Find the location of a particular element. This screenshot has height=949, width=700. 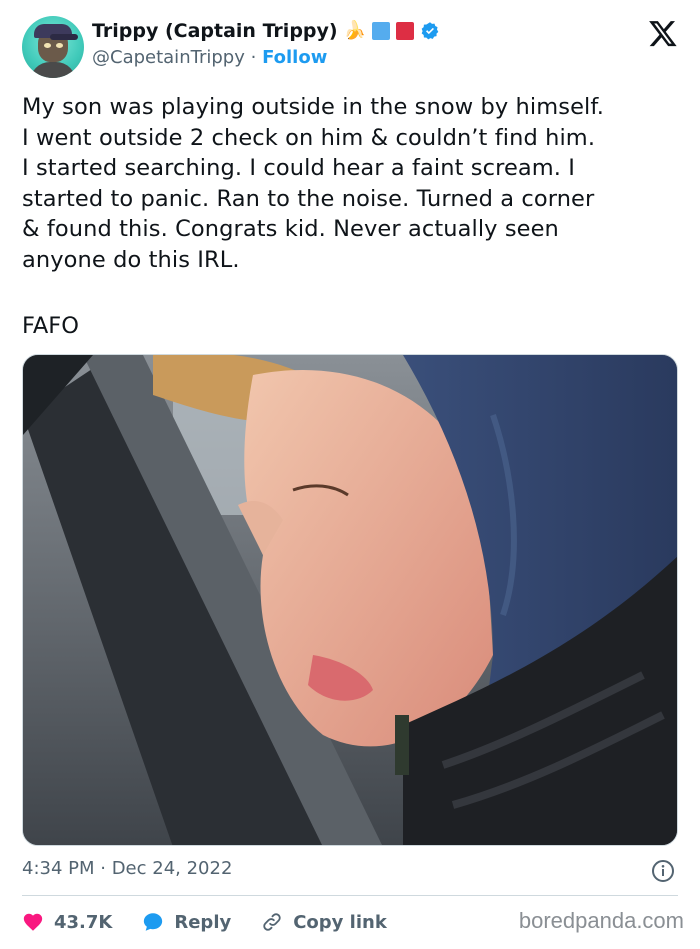

banana-emoji-icon: 🍌 is located at coordinates (355, 30).